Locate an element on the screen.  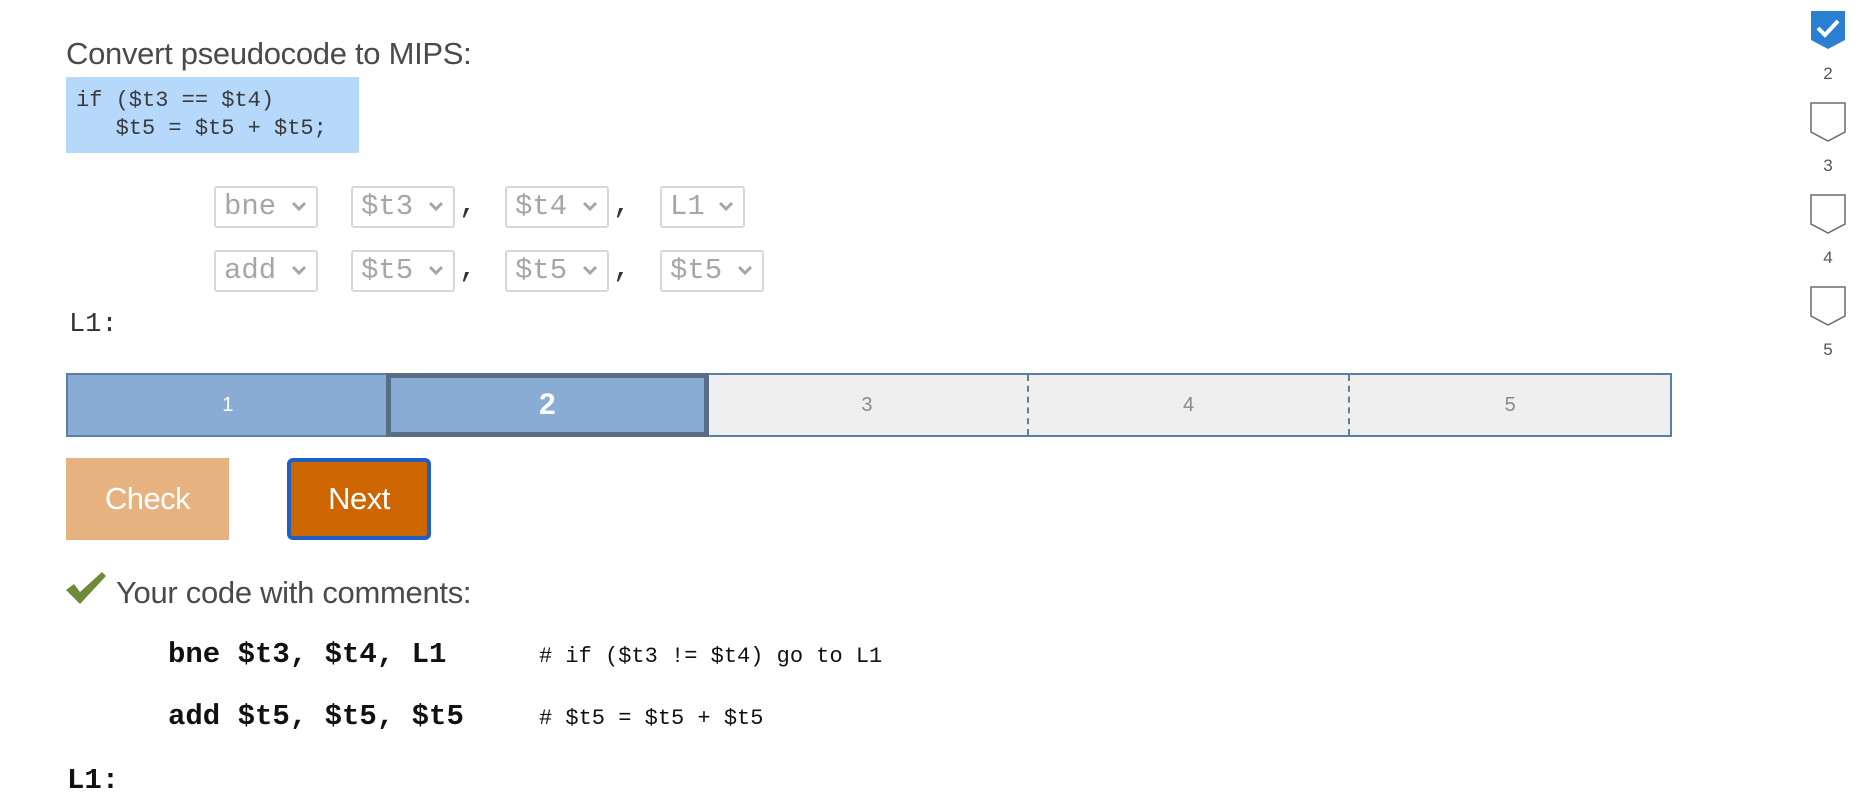
checkmark-icon is located at coordinates (86, 588).